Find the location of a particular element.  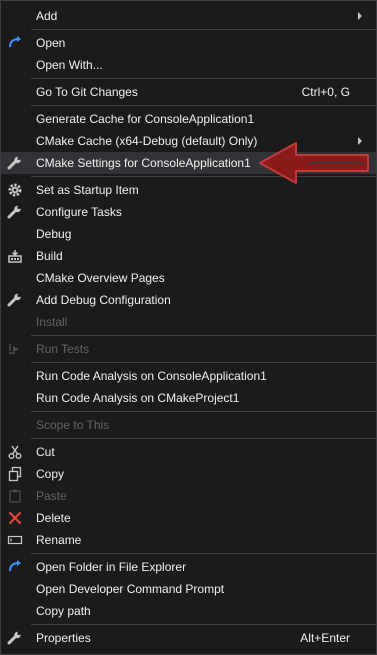

menu-item-label: Set as Startup Item is located at coordinates (87, 190).